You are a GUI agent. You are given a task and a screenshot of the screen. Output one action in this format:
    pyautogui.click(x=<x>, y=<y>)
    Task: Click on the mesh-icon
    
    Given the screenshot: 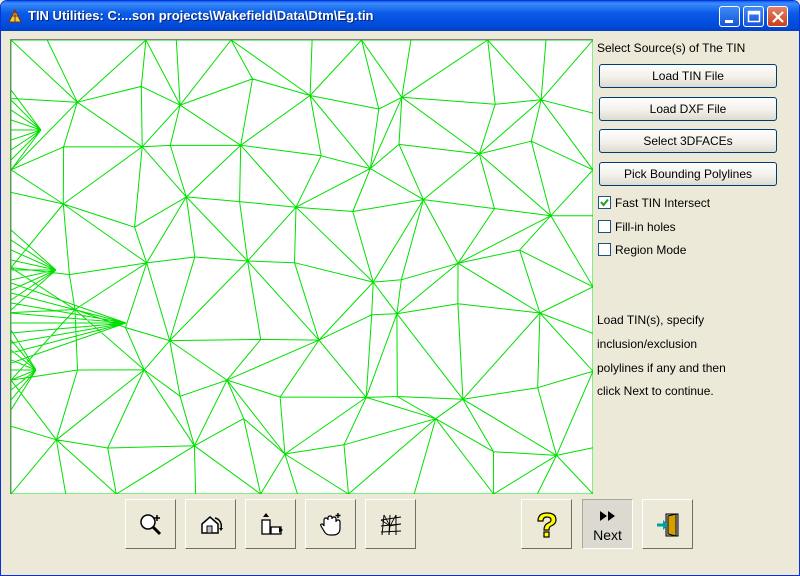 What is the action you would take?
    pyautogui.click(x=391, y=525)
    